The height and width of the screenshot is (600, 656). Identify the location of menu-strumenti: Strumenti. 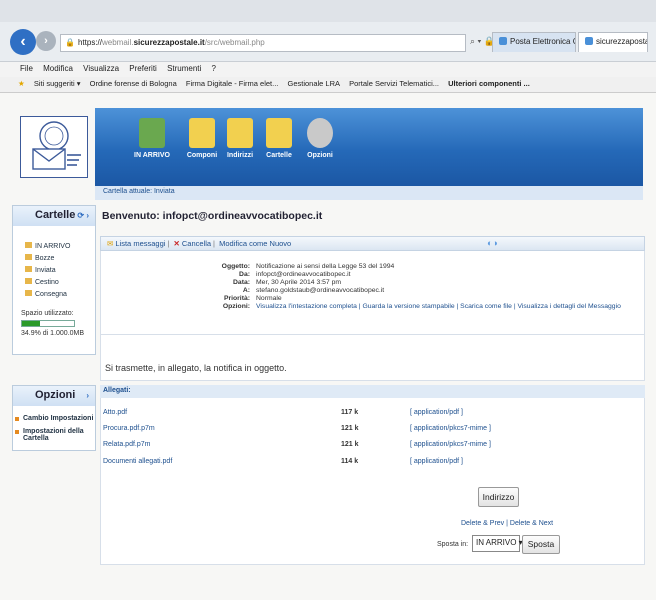
(184, 68).